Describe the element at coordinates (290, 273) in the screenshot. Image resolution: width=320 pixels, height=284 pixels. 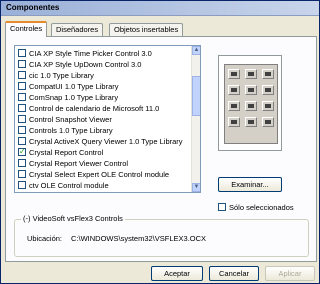
I see `aplicar-button: Aplicar` at that location.